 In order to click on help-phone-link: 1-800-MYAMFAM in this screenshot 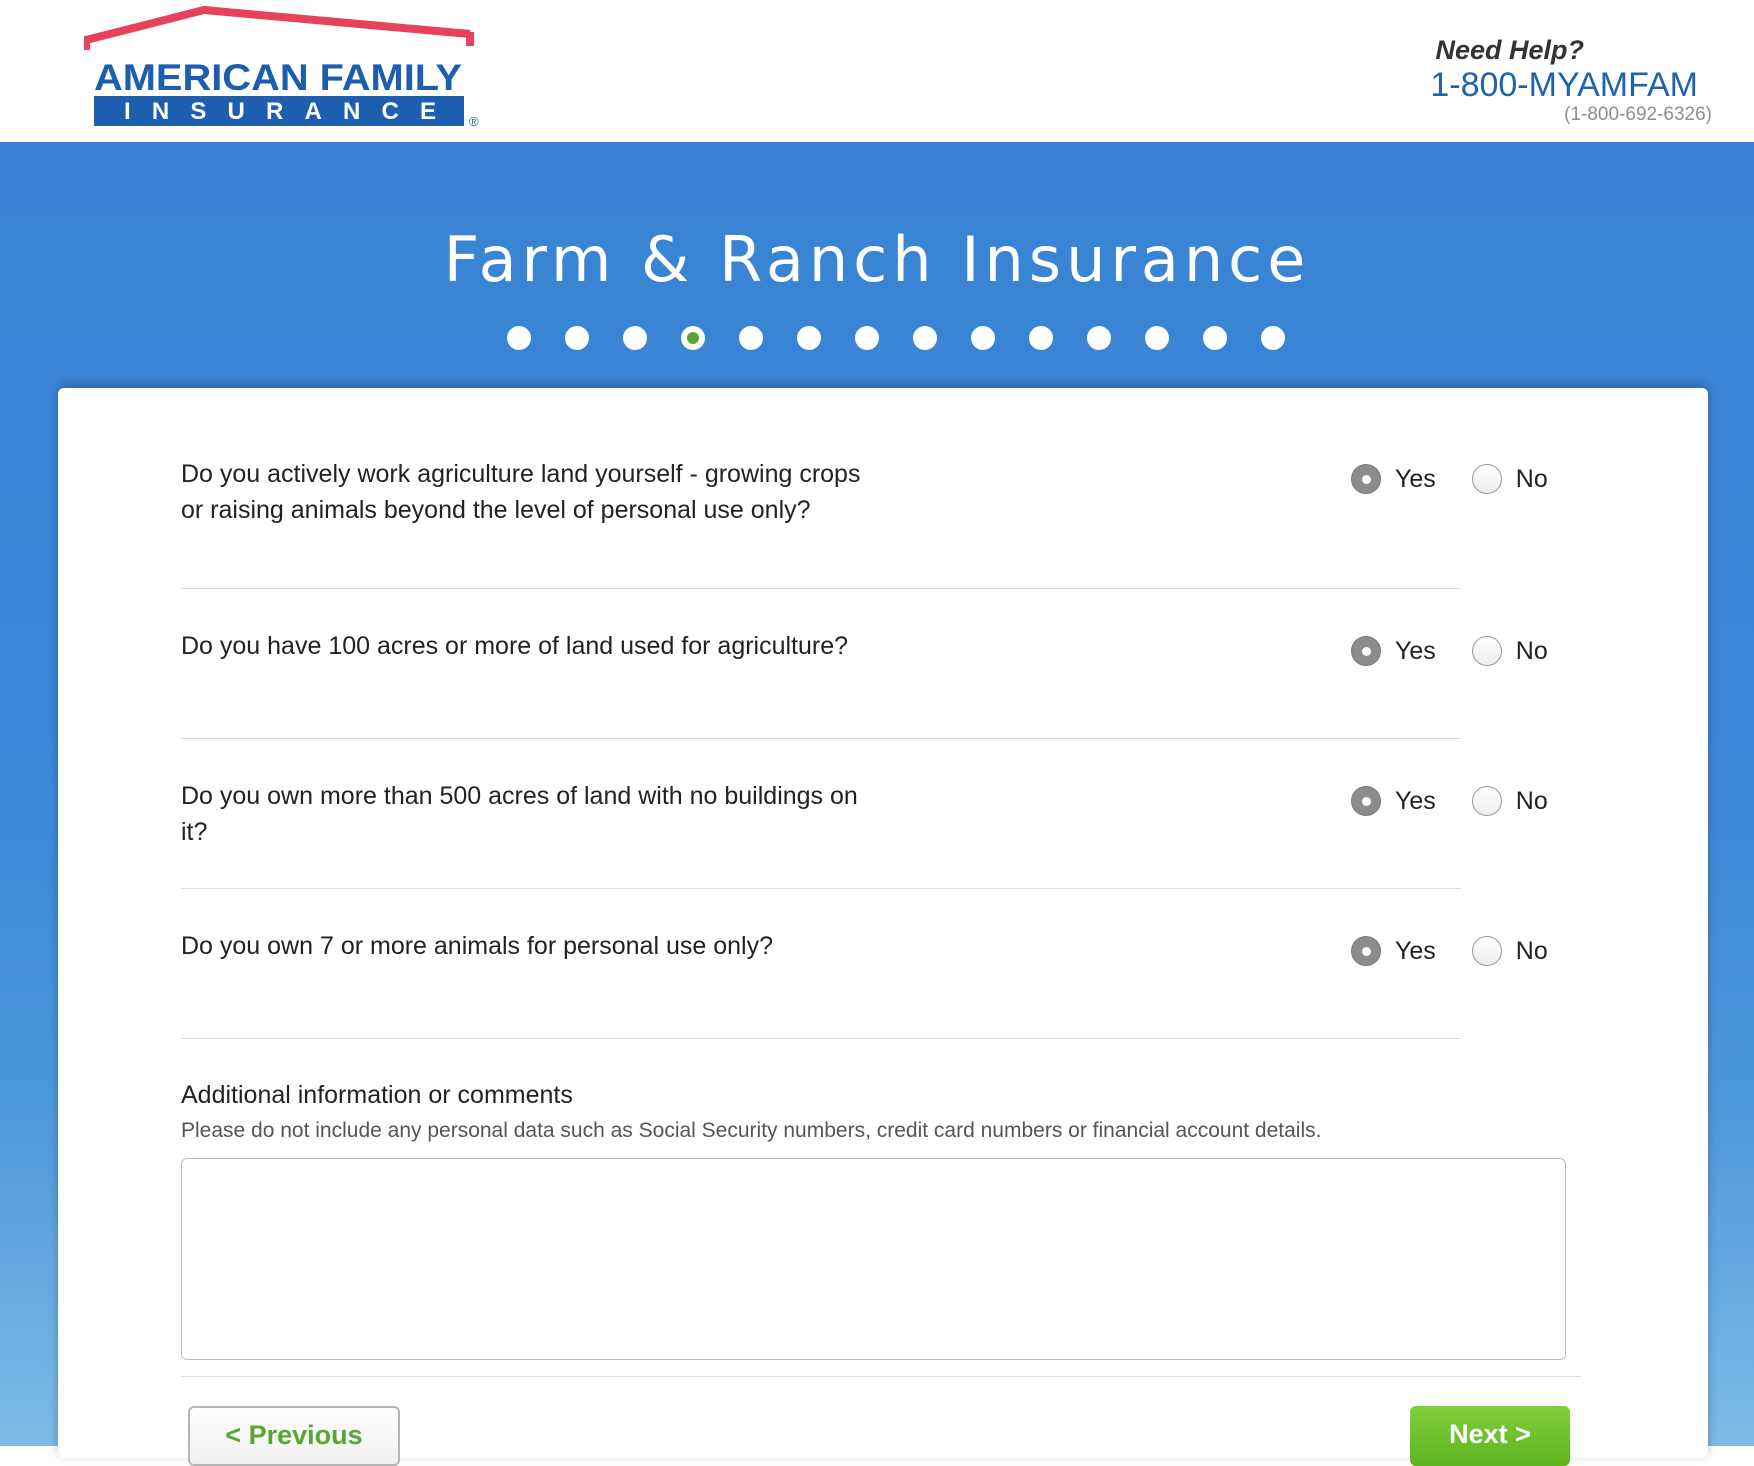, I will do `click(1564, 85)`.